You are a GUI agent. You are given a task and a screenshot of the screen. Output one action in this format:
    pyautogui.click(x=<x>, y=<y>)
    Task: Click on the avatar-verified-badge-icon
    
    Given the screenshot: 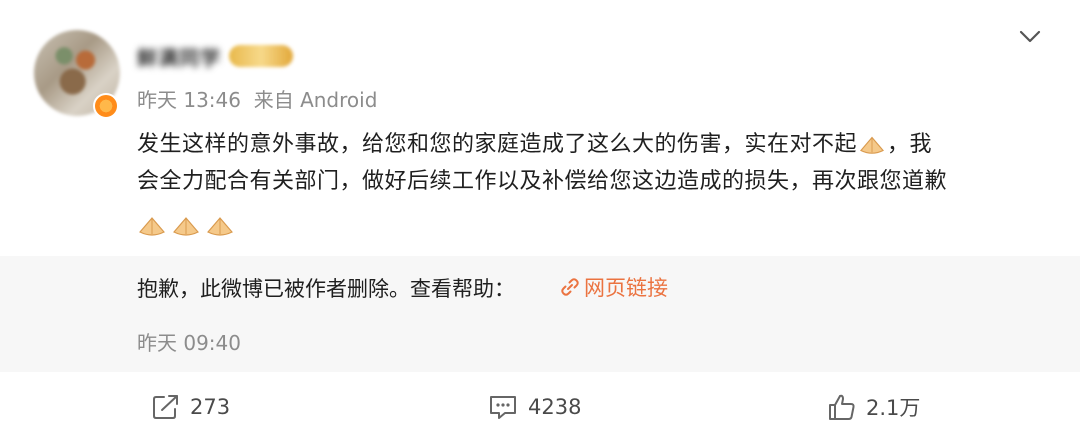 What is the action you would take?
    pyautogui.click(x=106, y=106)
    